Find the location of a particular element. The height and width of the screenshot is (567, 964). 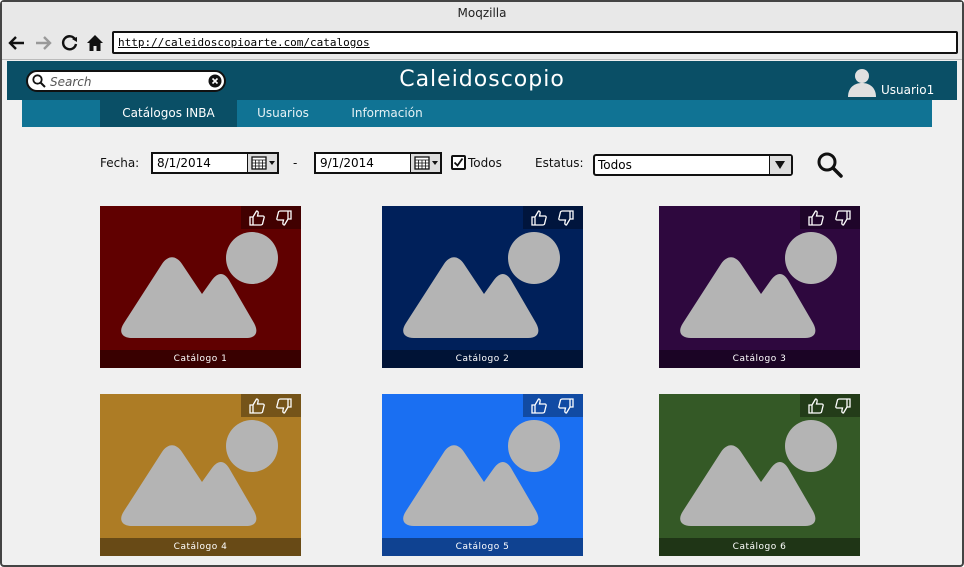

search-button is located at coordinates (830, 165).